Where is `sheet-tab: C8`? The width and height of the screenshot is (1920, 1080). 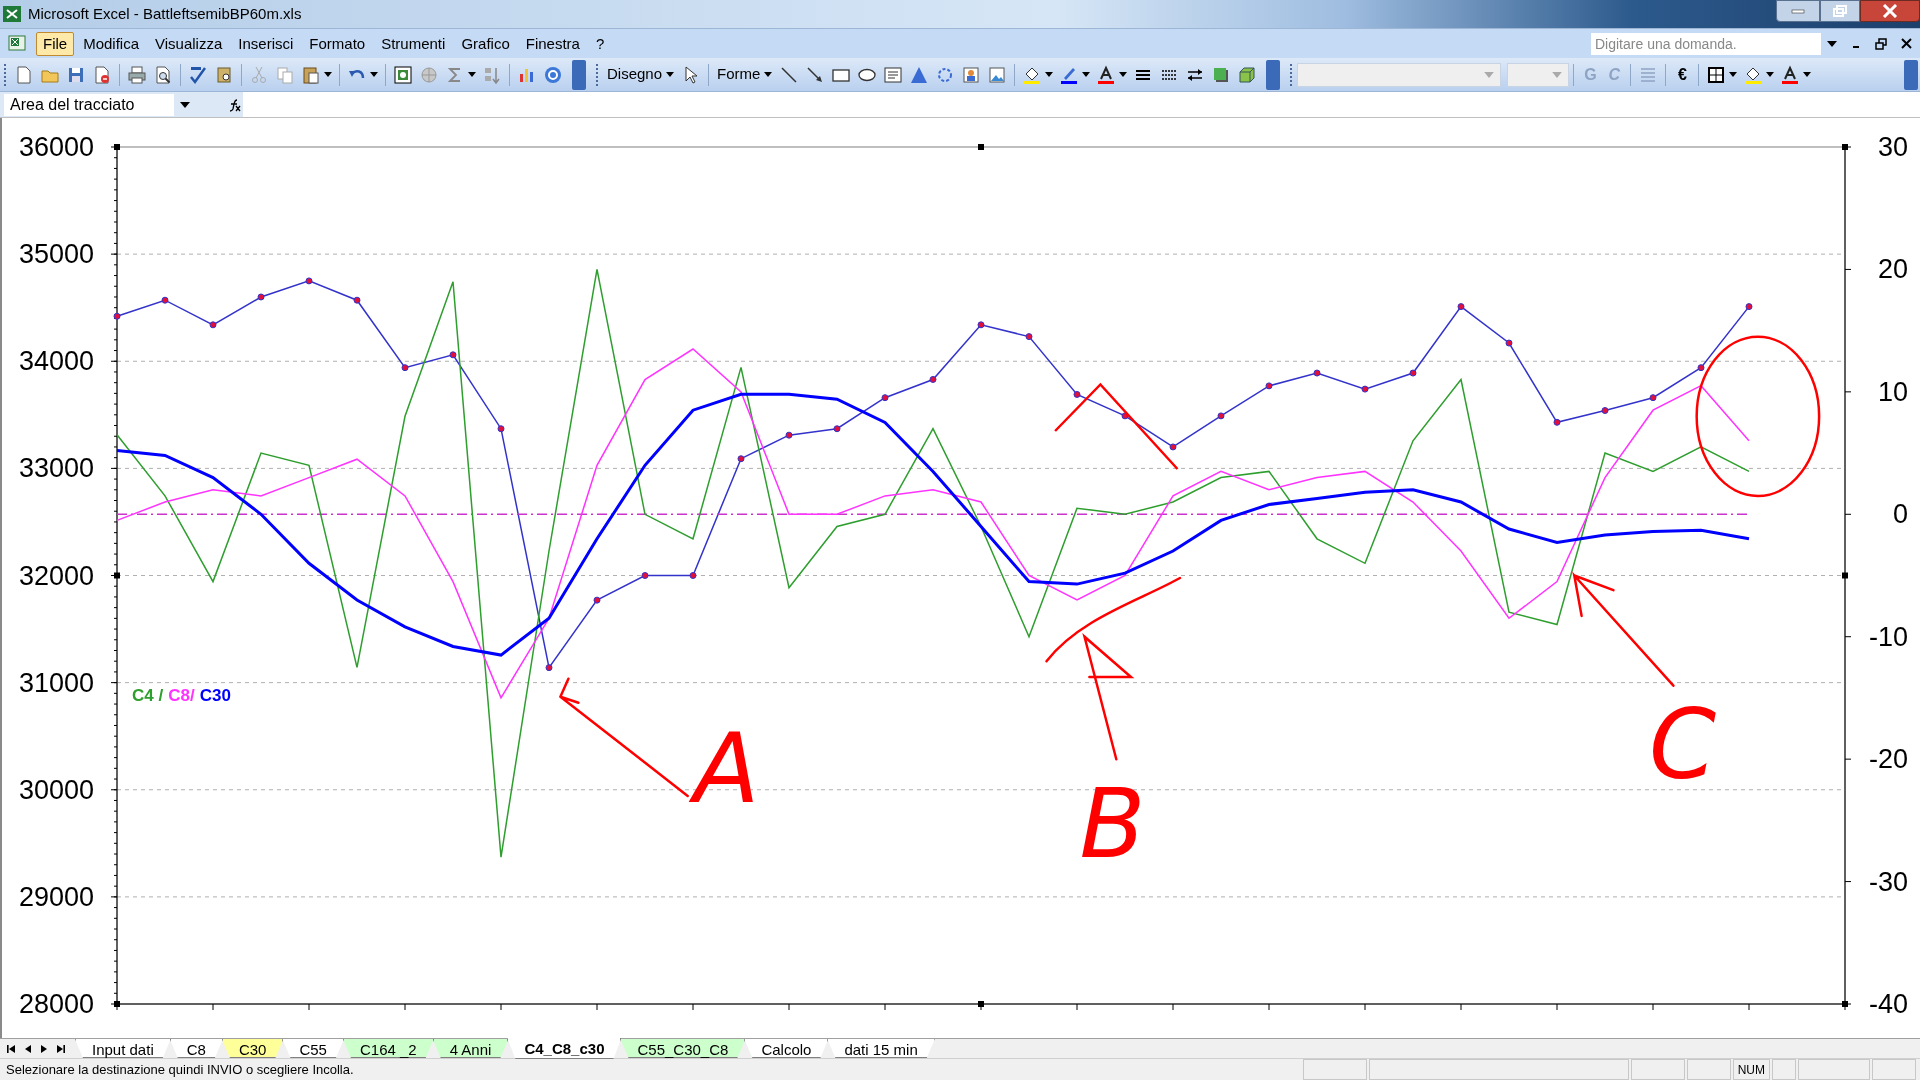 sheet-tab: C8 is located at coordinates (196, 1048).